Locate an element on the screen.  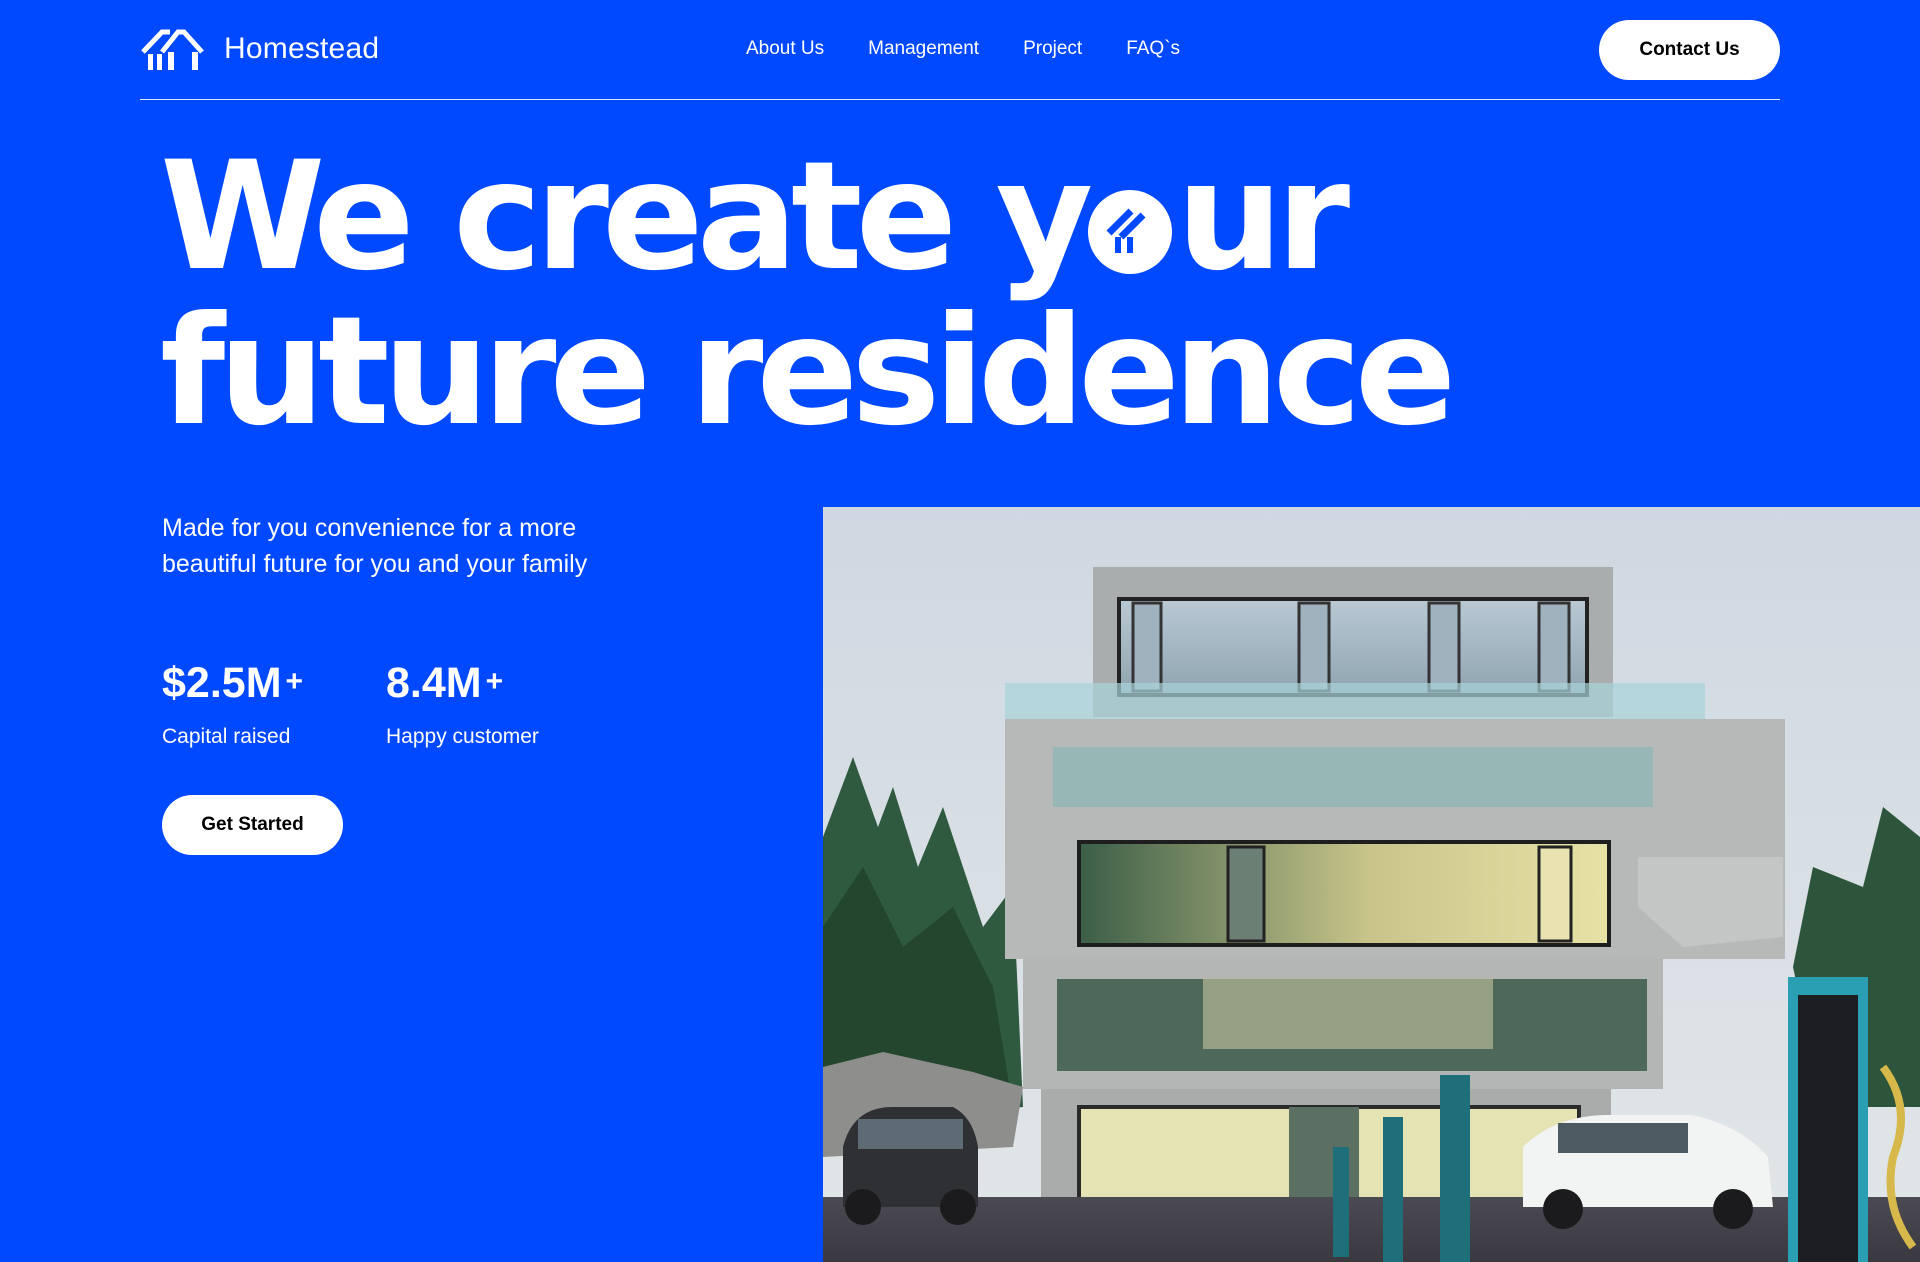
main-nav: About Us Management Project FAQ`s is located at coordinates (963, 49).